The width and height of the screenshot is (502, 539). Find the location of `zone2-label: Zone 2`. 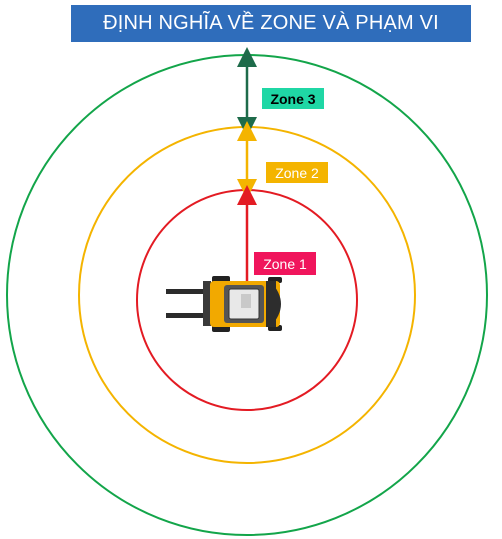

zone2-label: Zone 2 is located at coordinates (297, 172).